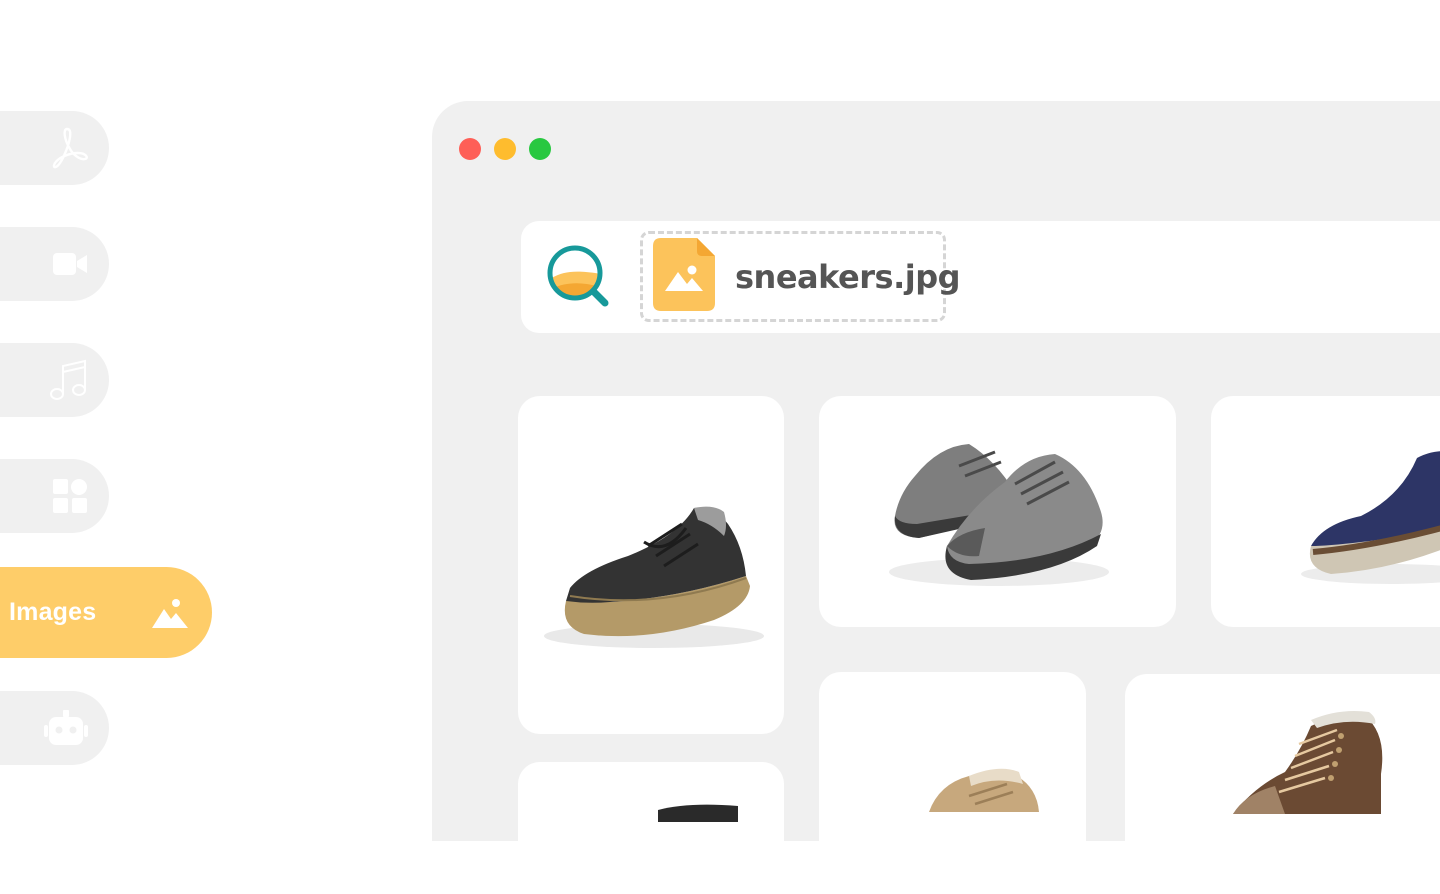 Image resolution: width=1440 pixels, height=894 pixels. I want to click on window-minimize-button, so click(505, 149).